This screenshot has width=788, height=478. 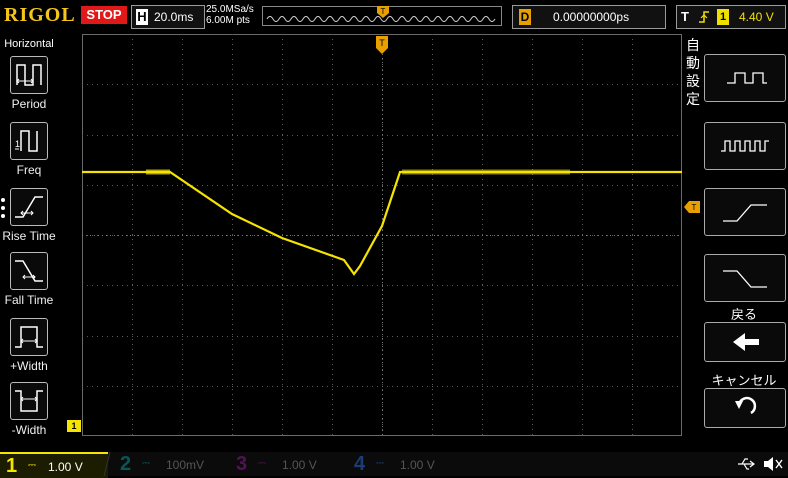 What do you see at coordinates (12, 466) in the screenshot?
I see `channel1-number: 1` at bounding box center [12, 466].